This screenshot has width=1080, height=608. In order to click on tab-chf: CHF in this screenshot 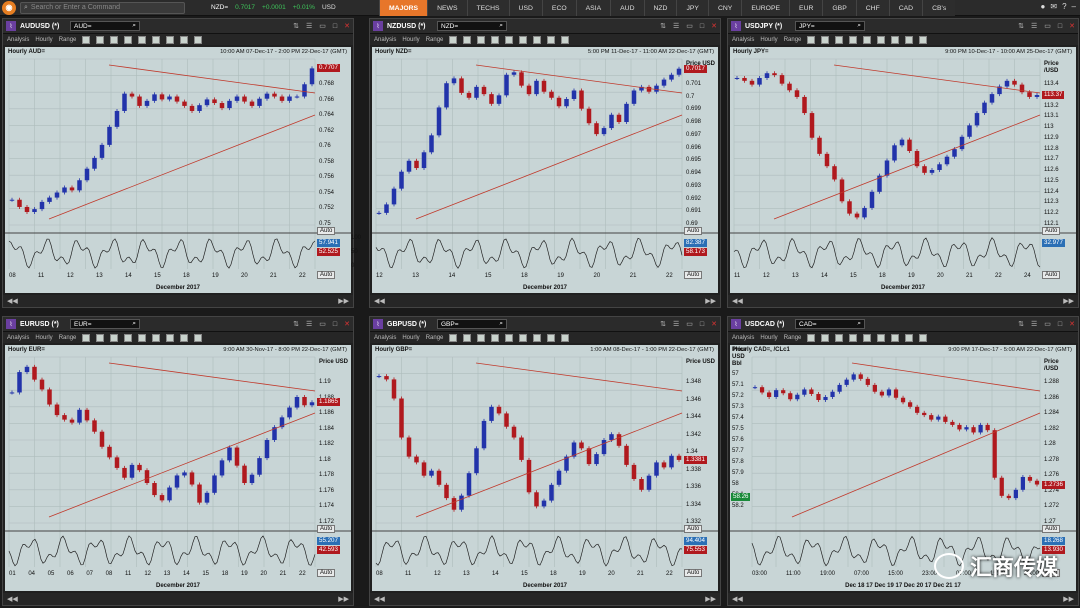, I will do `click(872, 8)`.